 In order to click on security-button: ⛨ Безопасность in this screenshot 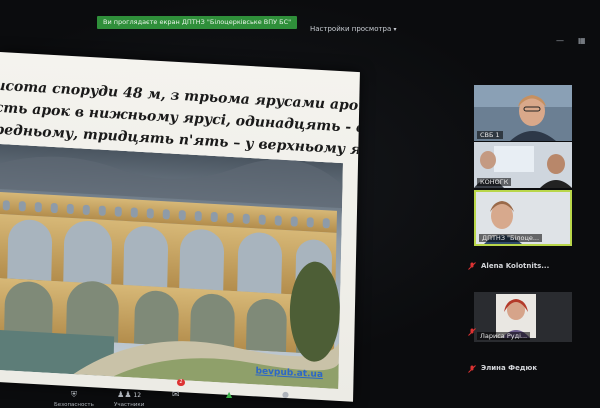, I will do `click(74, 395)`.